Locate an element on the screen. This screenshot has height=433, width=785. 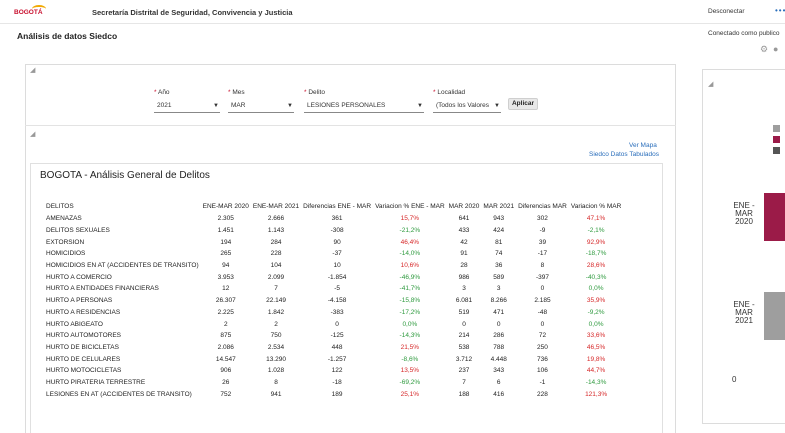
value-cell: -69,2% is located at coordinates (410, 382).